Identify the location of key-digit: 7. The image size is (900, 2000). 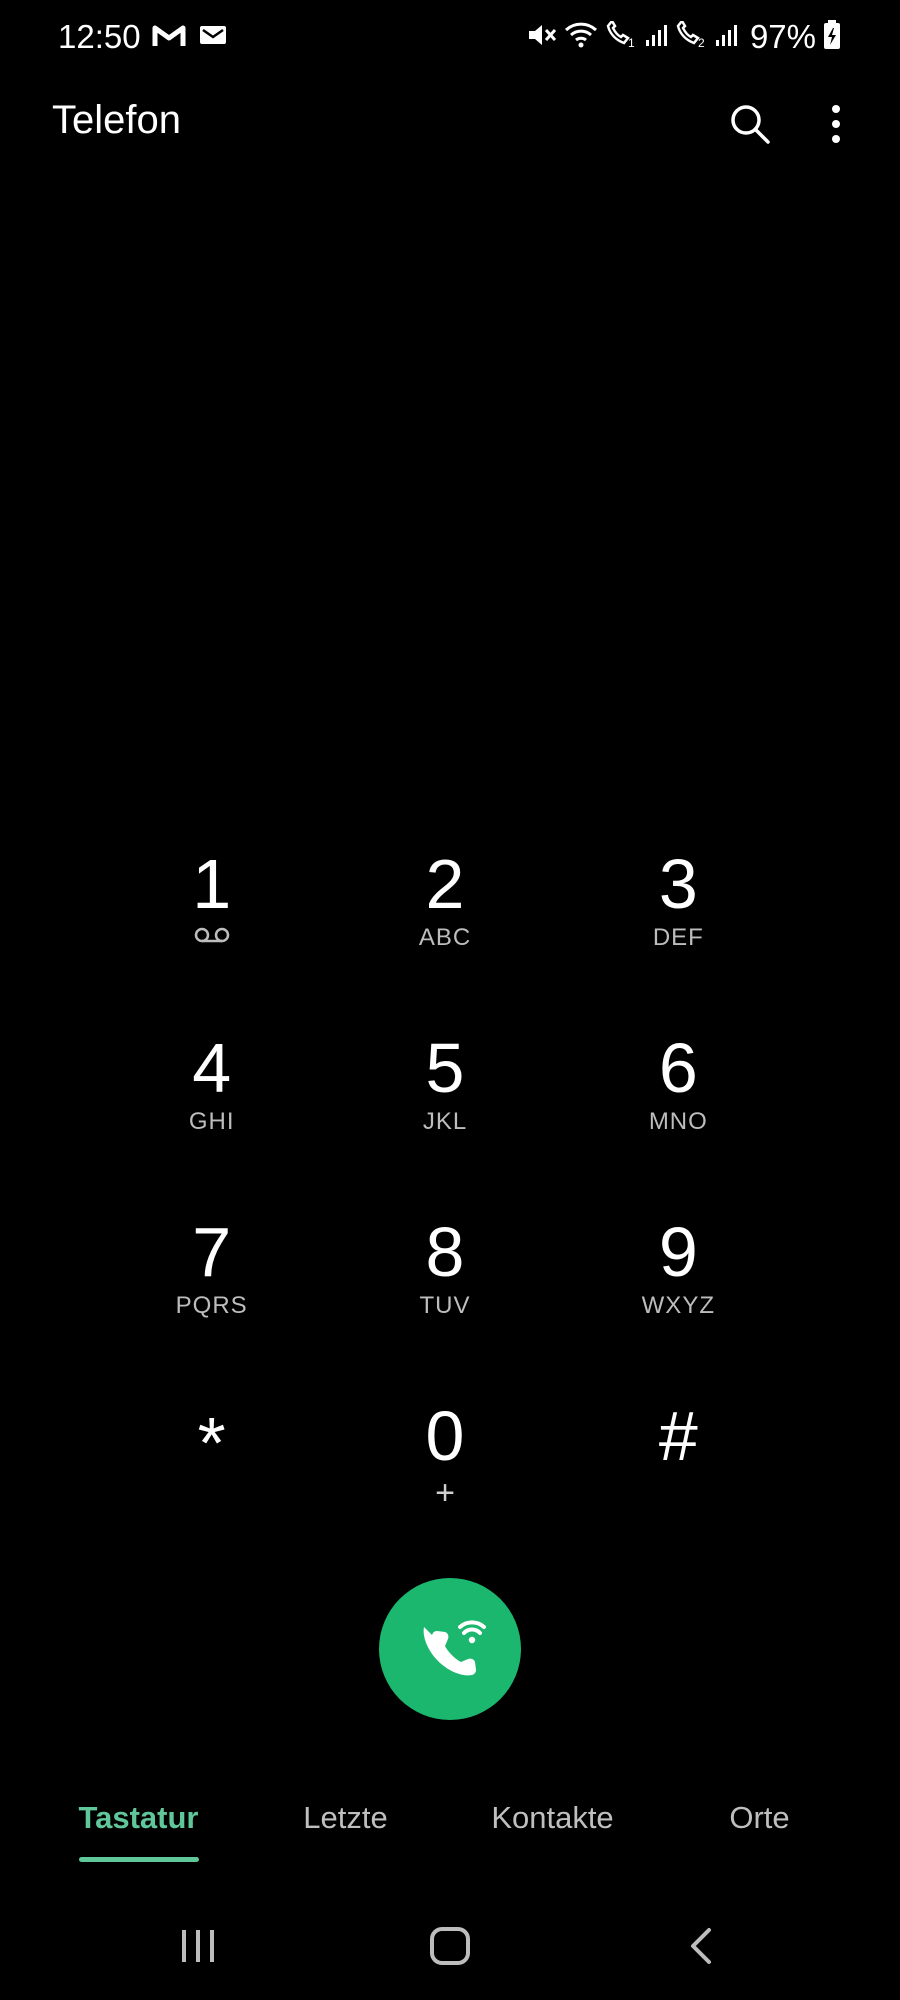
(212, 1252).